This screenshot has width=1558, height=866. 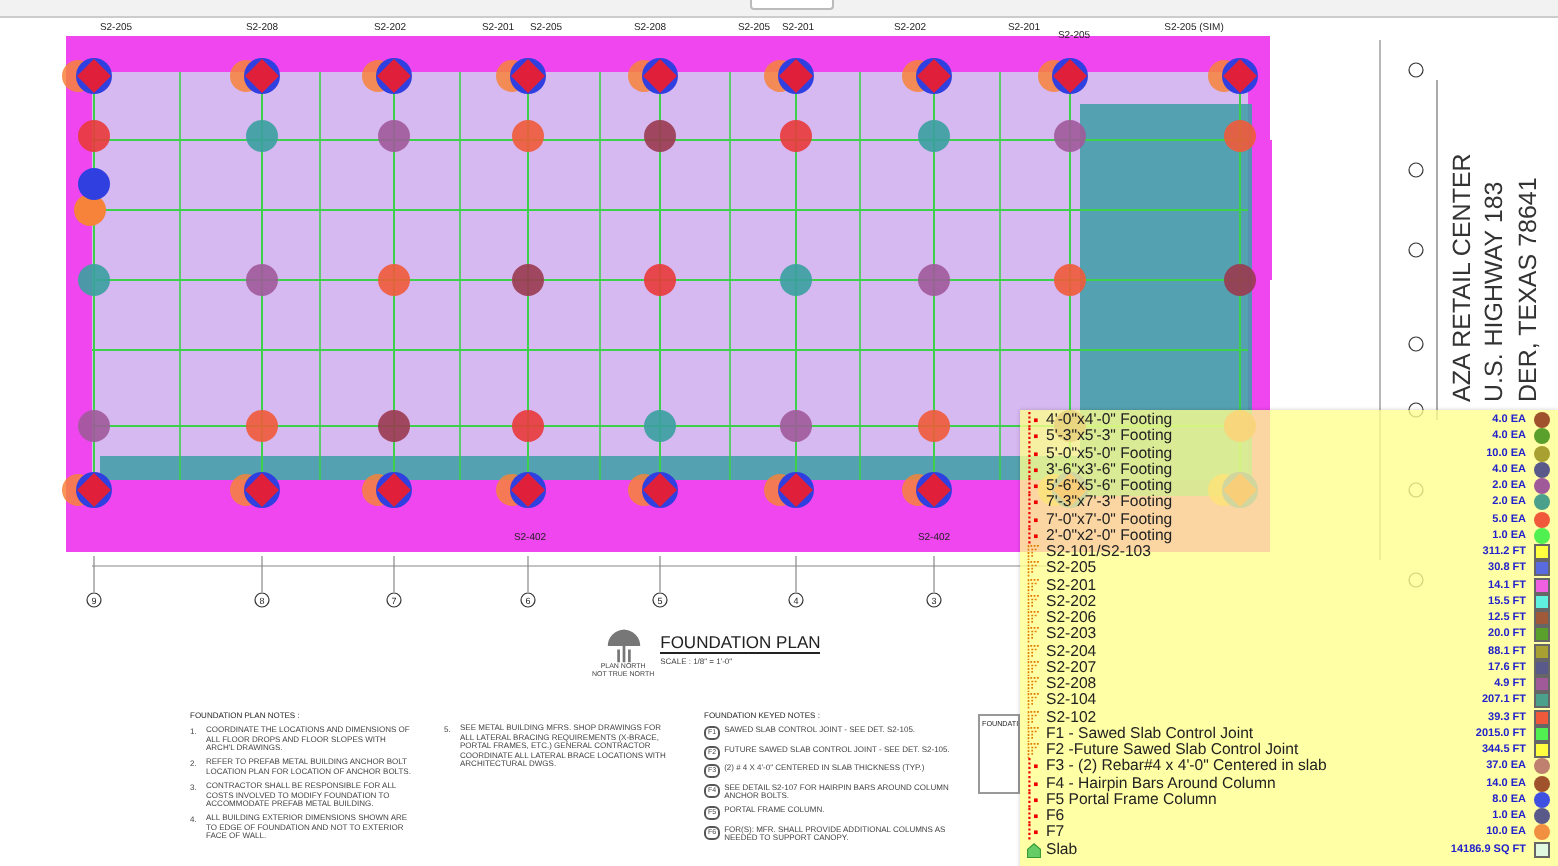 I want to click on project-address: U.S. HIGHWAY 183, so click(x=1494, y=291).